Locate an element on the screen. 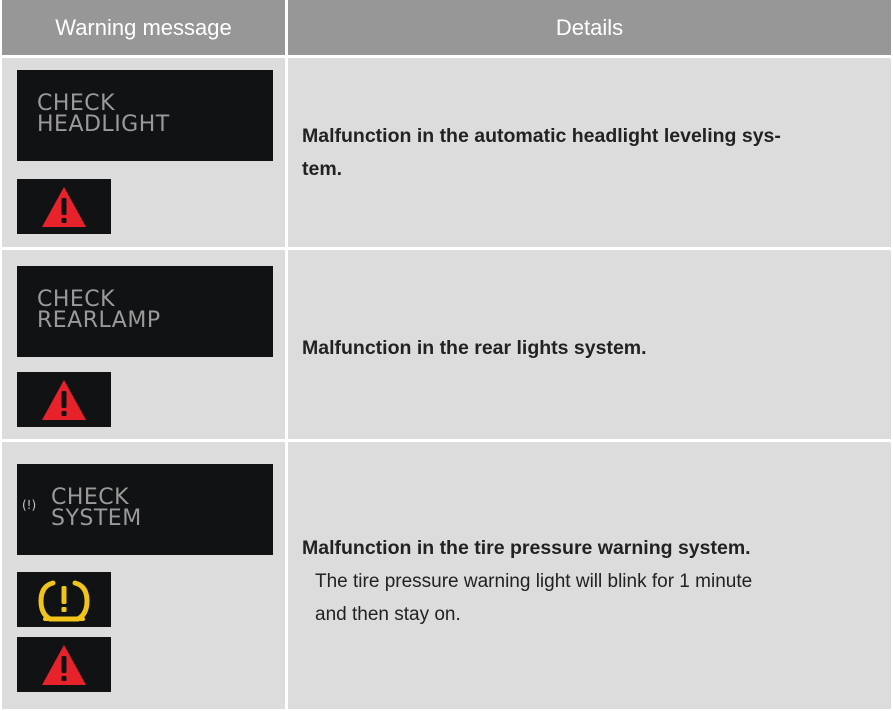 The image size is (893, 711). warning-message-cell: CHECK HEADLIGHT is located at coordinates (143, 152).